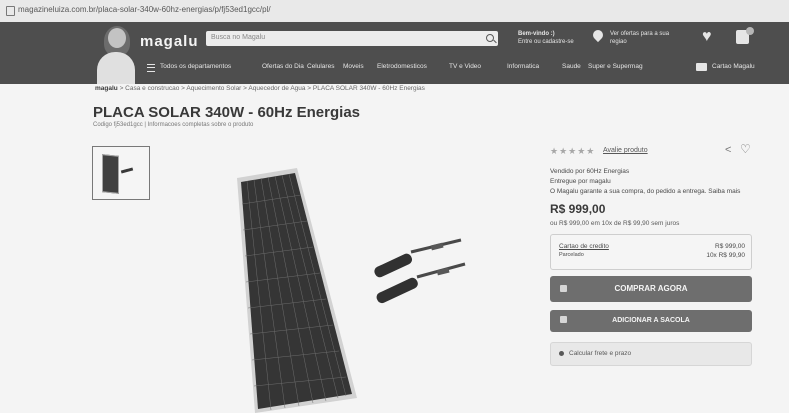 The width and height of the screenshot is (789, 413). What do you see at coordinates (745, 149) in the screenshot?
I see `favorite-heart-icon: ♡` at bounding box center [745, 149].